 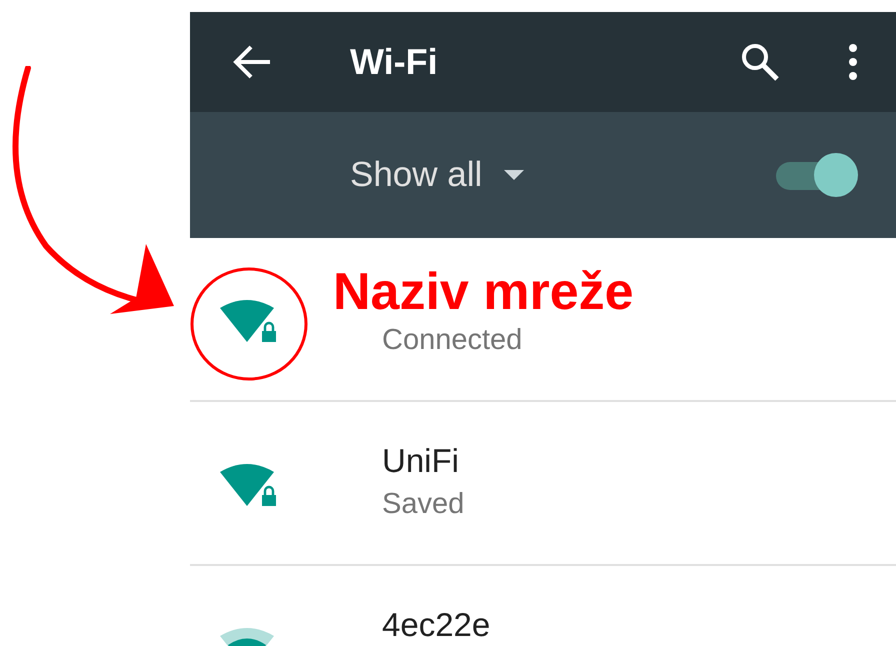 What do you see at coordinates (423, 504) in the screenshot?
I see `network-status: Saved` at bounding box center [423, 504].